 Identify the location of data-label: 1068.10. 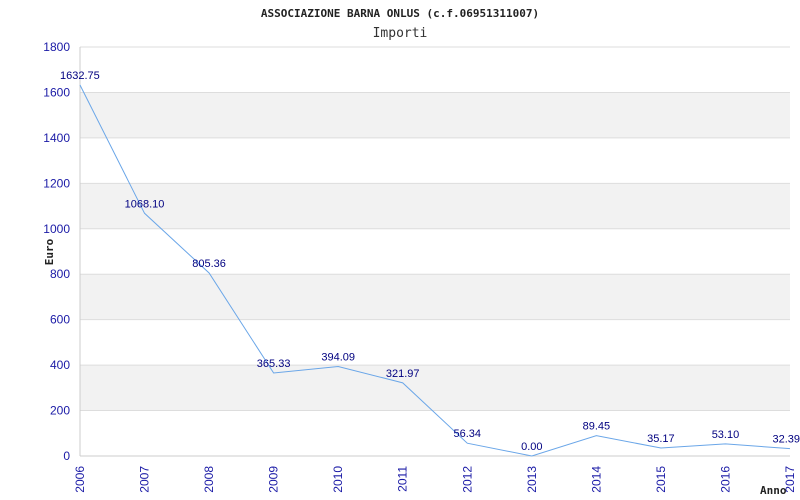
(145, 204).